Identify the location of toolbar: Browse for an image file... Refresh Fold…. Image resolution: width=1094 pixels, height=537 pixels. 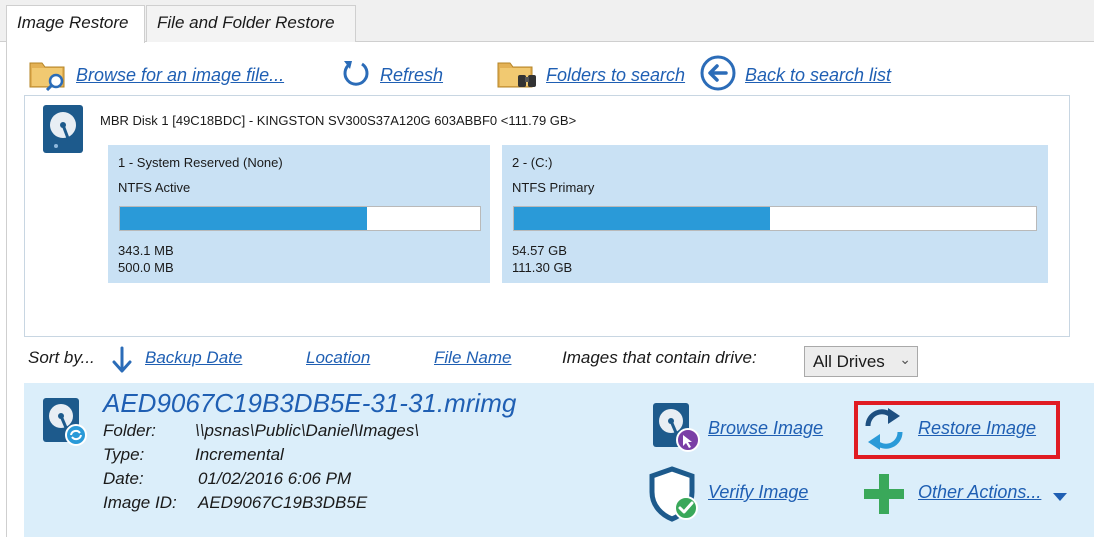
(547, 75).